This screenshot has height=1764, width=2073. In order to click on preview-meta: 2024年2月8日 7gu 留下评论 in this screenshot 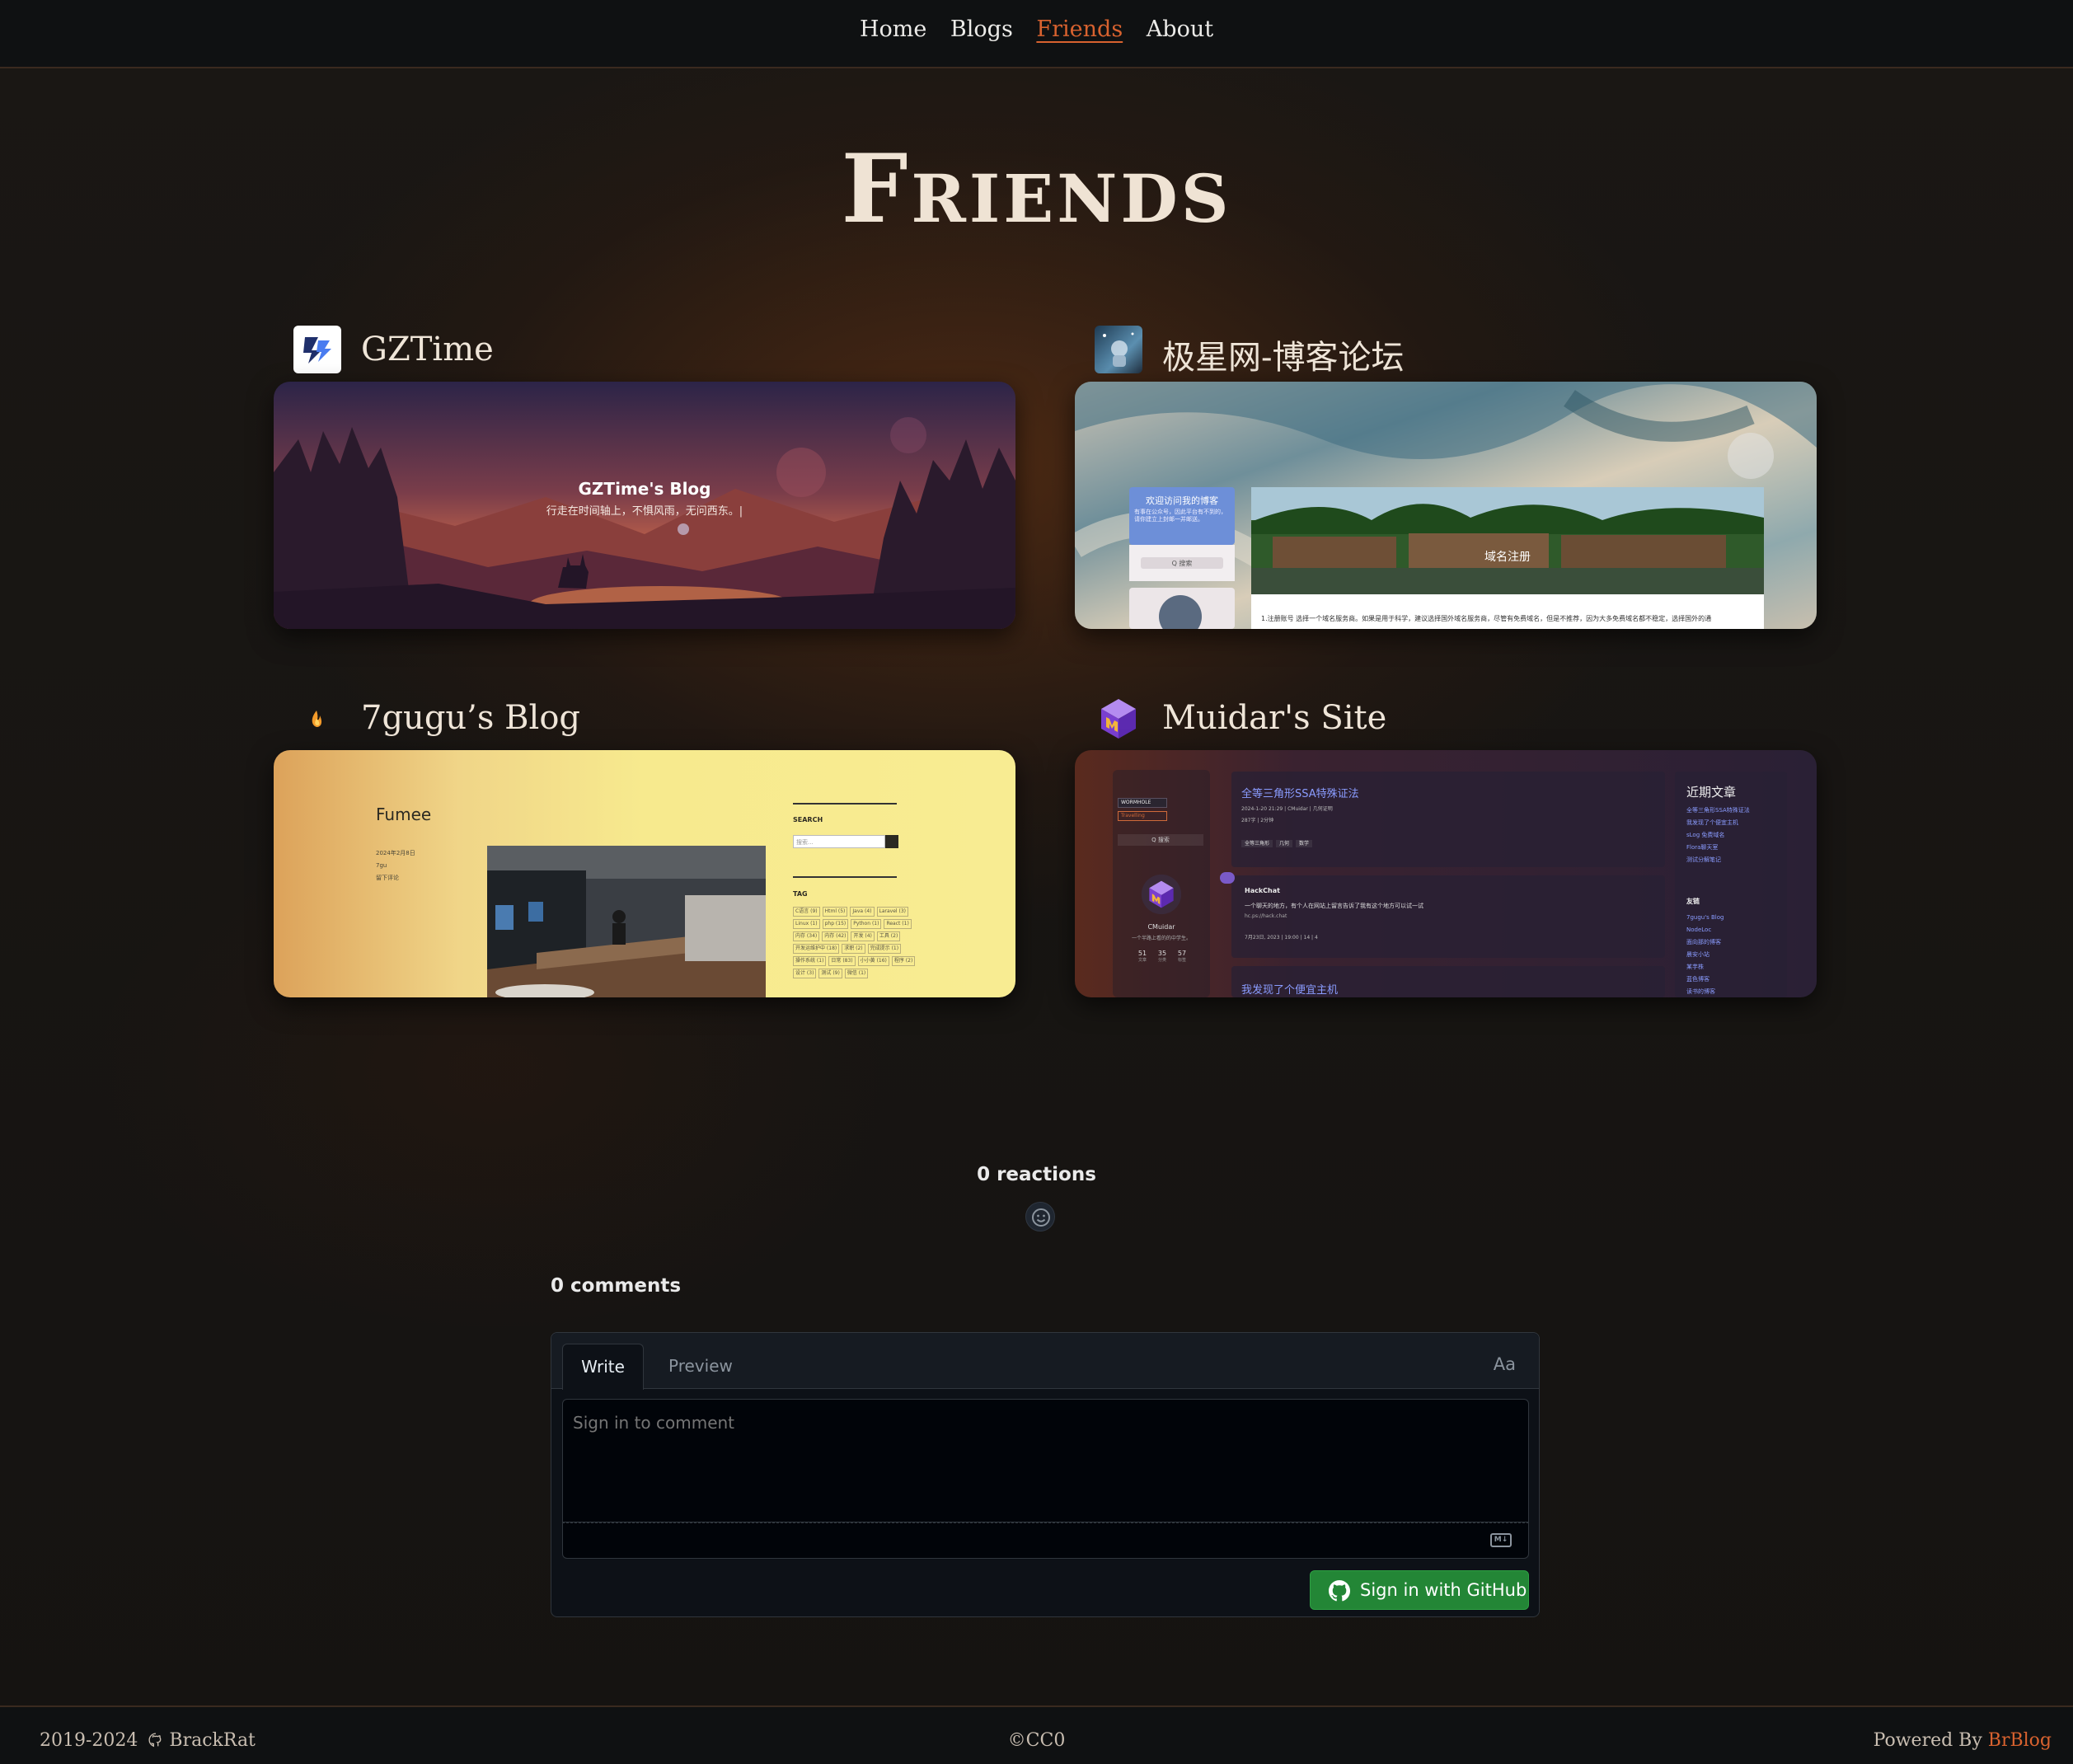, I will do `click(395, 865)`.